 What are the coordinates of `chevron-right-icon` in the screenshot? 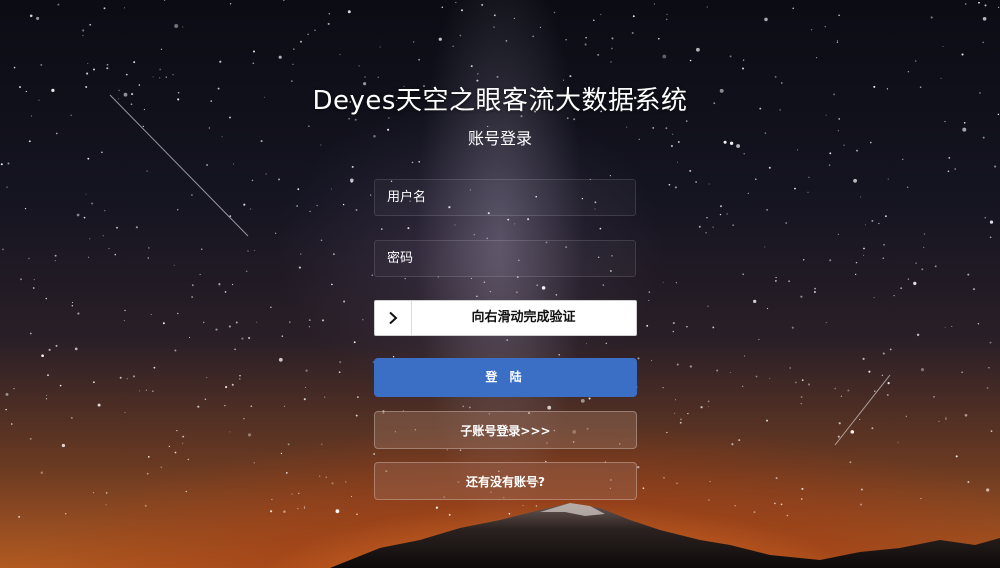 It's located at (393, 318).